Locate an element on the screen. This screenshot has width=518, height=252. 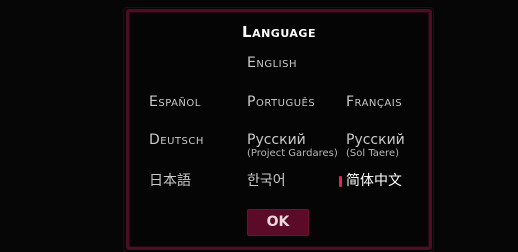
language-option-english: English is located at coordinates (272, 63).